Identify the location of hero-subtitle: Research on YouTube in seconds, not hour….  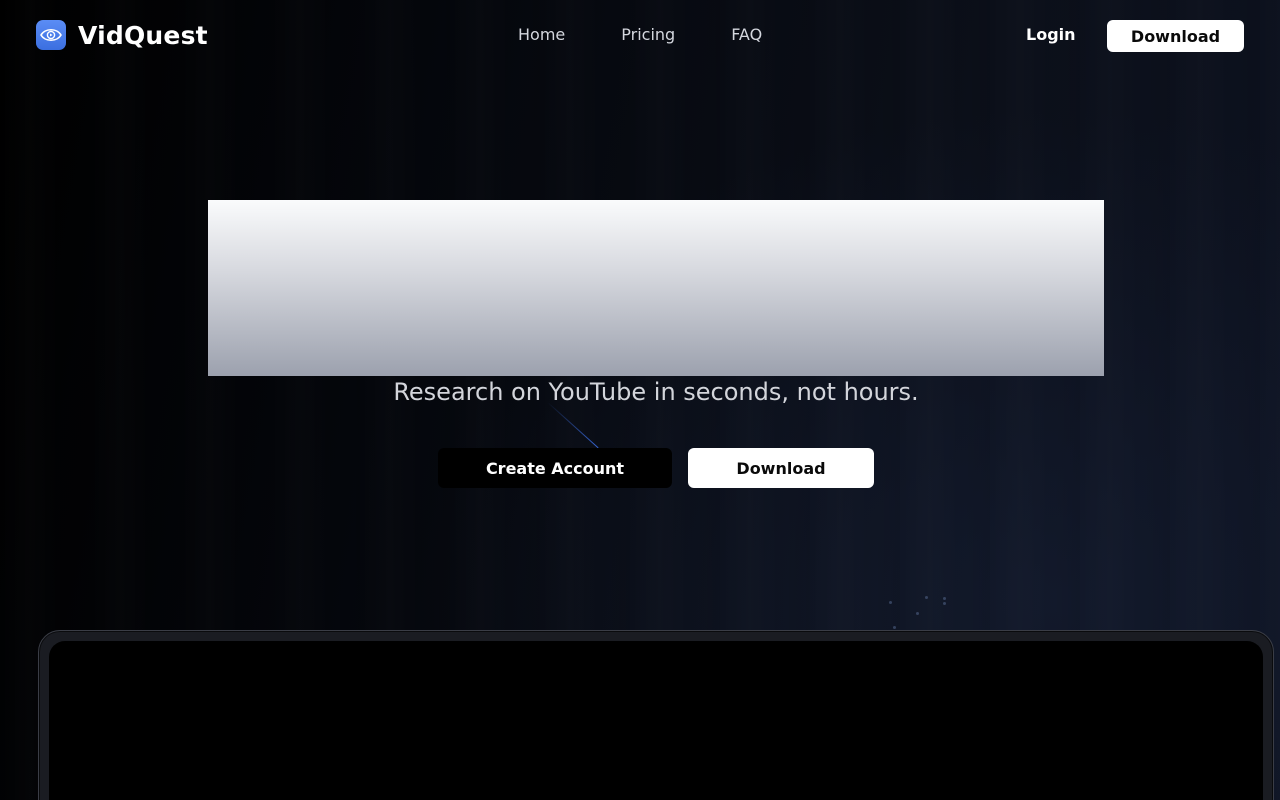
(656, 392).